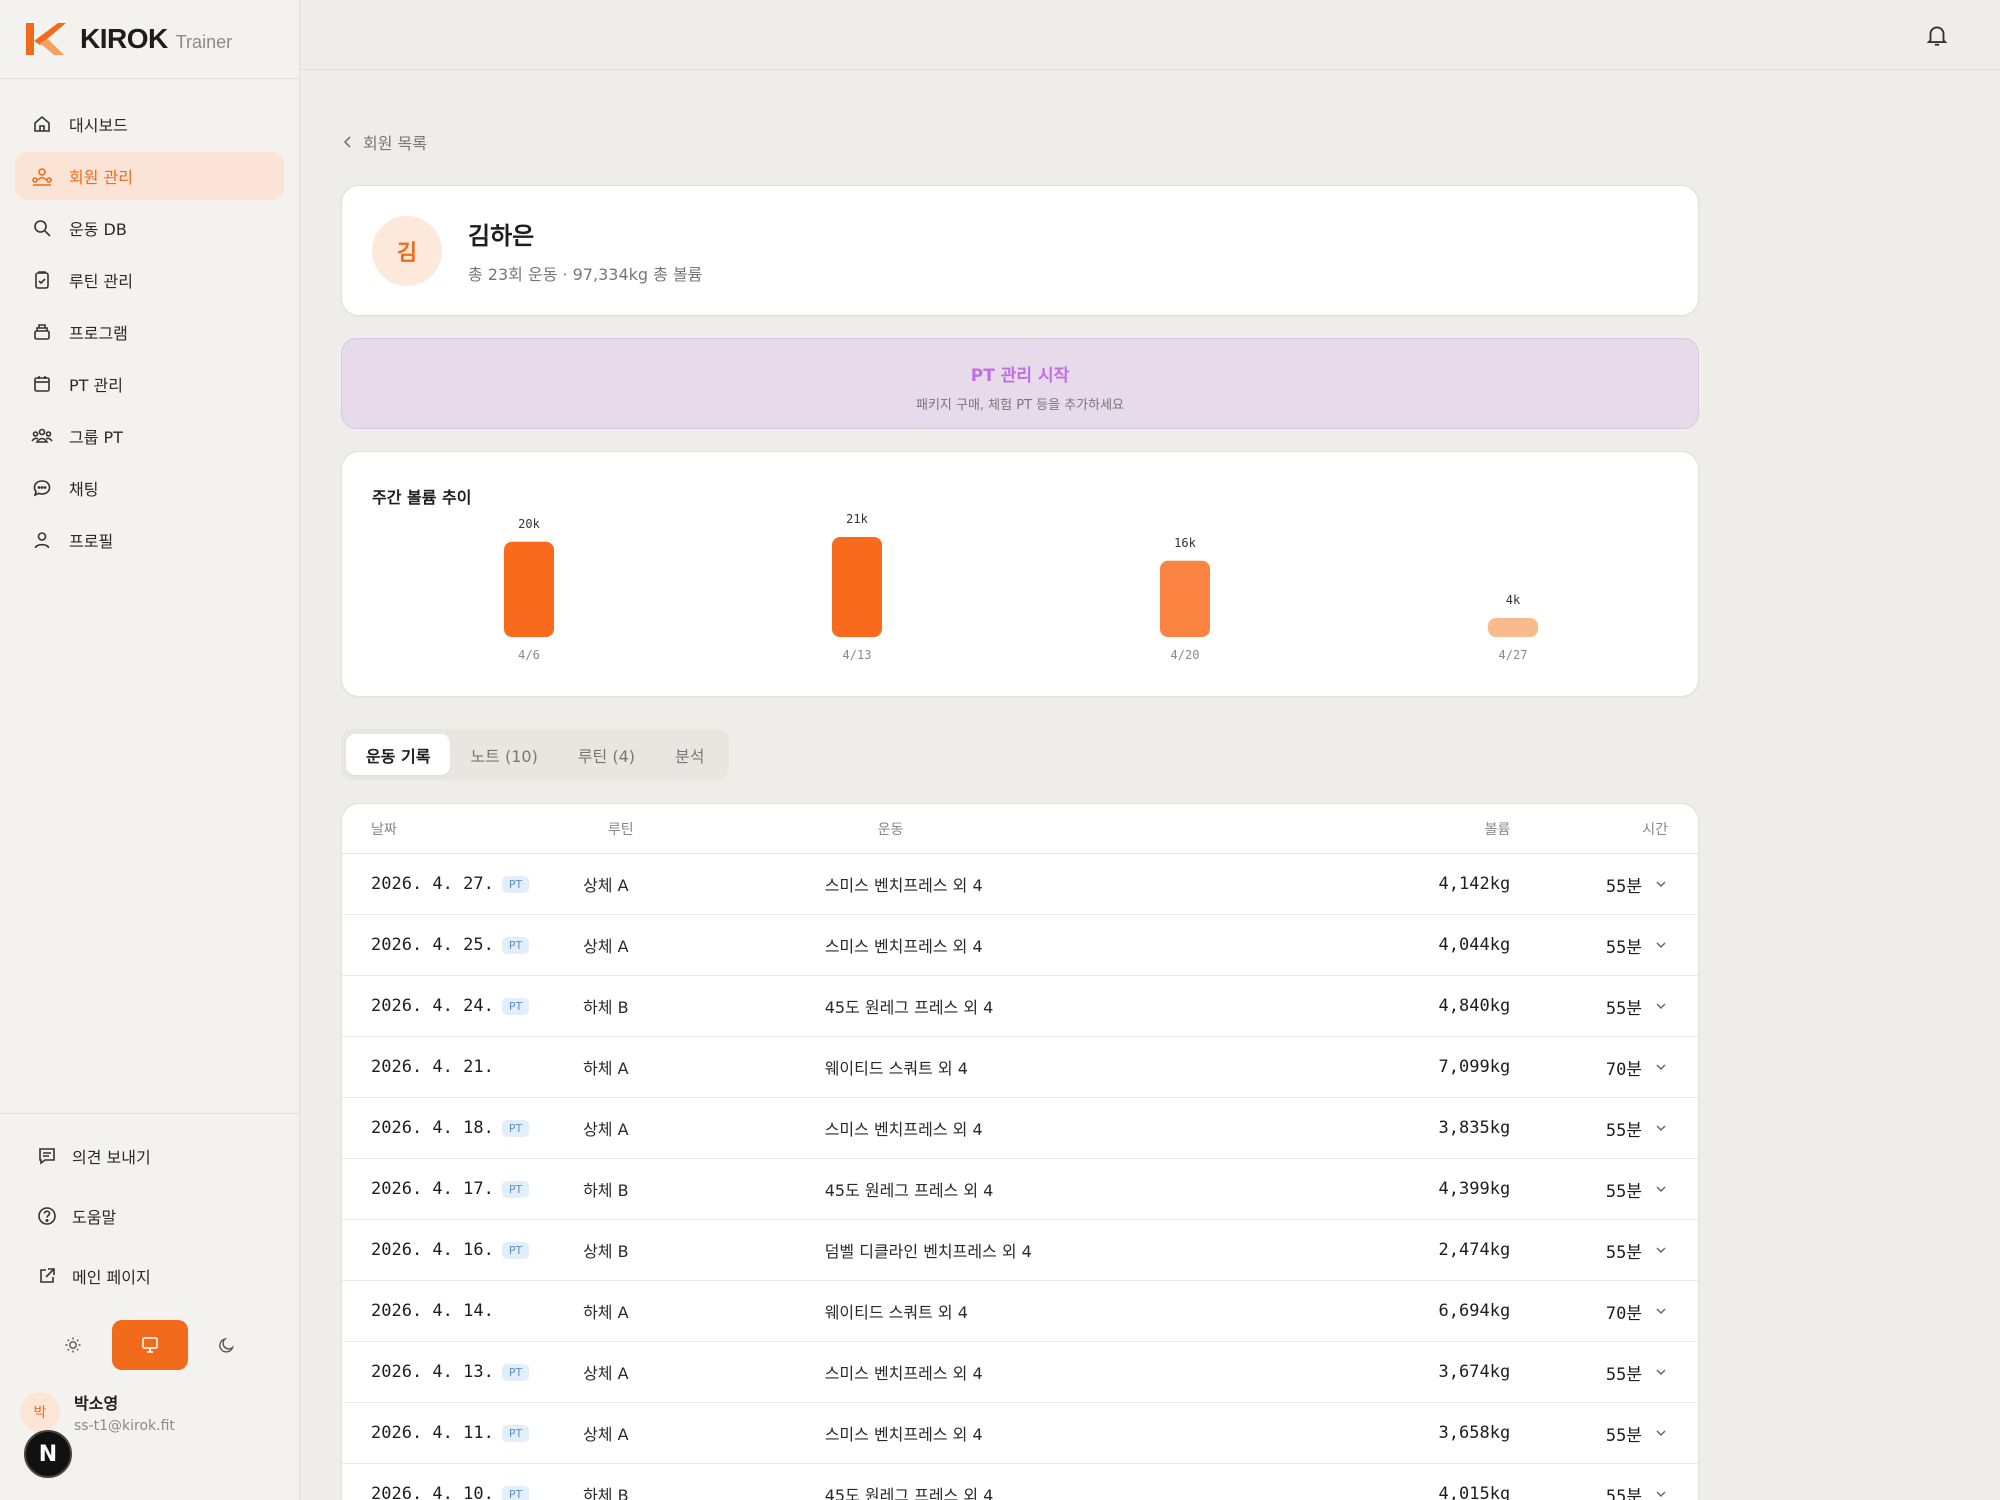 This screenshot has height=1500, width=2000. What do you see at coordinates (226, 1345) in the screenshot?
I see `theme-dark-button` at bounding box center [226, 1345].